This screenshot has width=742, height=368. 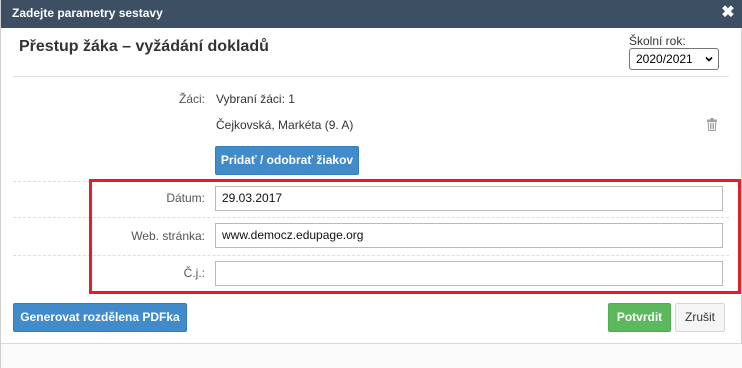 What do you see at coordinates (371, 356) in the screenshot?
I see `dialog-bottom-area` at bounding box center [371, 356].